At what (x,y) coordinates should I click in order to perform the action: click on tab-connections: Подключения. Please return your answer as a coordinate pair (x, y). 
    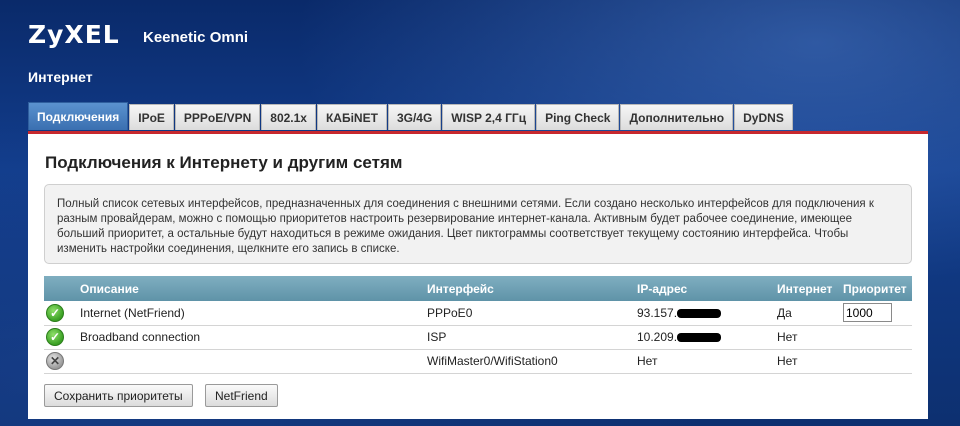
    Looking at the image, I should click on (78, 116).